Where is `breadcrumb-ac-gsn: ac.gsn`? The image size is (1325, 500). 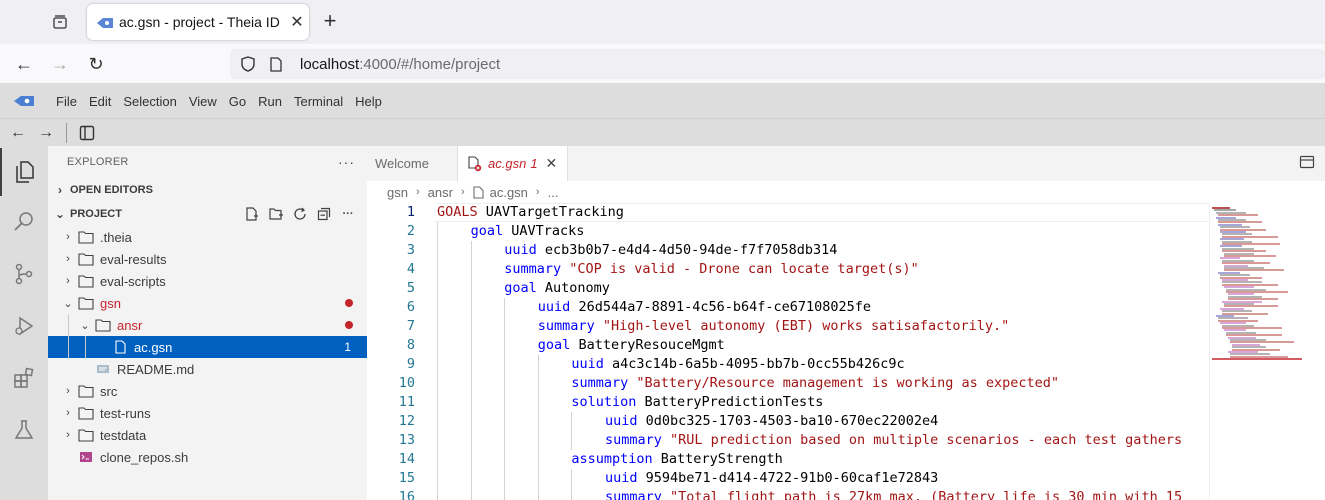
breadcrumb-ac-gsn: ac.gsn is located at coordinates (509, 192).